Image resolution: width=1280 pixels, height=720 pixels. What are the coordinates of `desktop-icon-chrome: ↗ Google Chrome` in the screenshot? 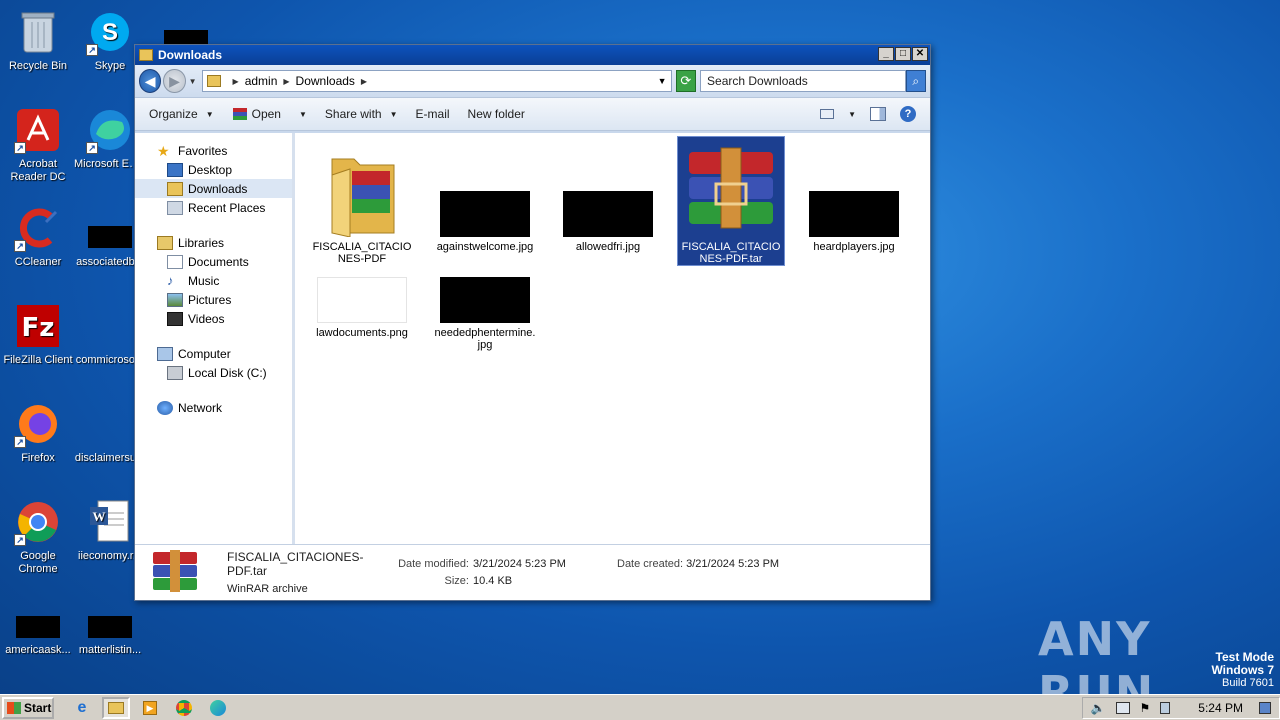 It's located at (38, 537).